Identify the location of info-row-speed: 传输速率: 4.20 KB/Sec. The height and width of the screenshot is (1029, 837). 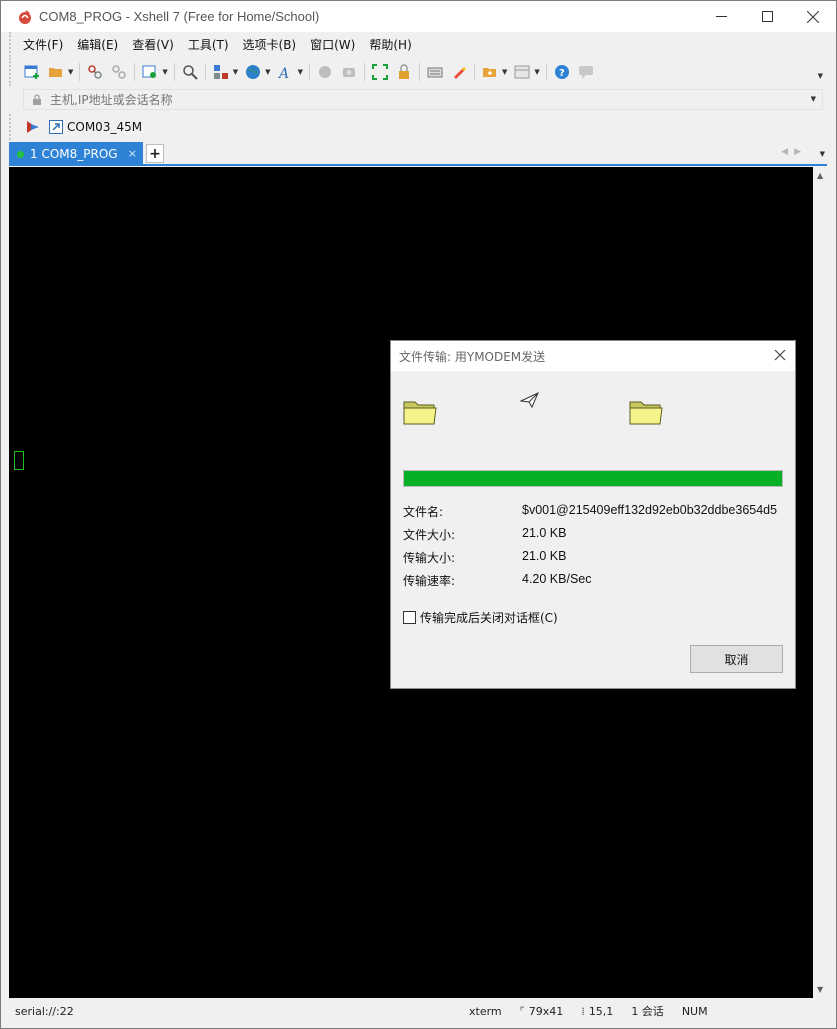
(593, 580).